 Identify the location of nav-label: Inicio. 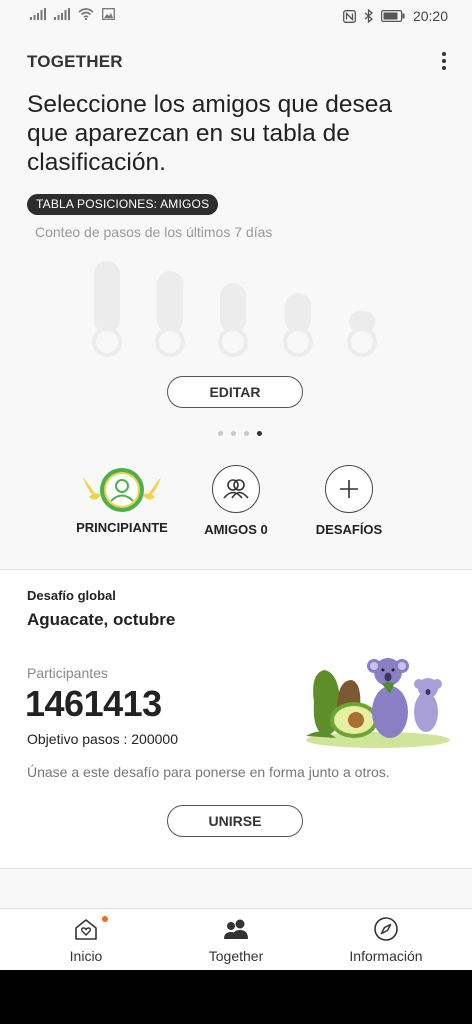
(86, 956).